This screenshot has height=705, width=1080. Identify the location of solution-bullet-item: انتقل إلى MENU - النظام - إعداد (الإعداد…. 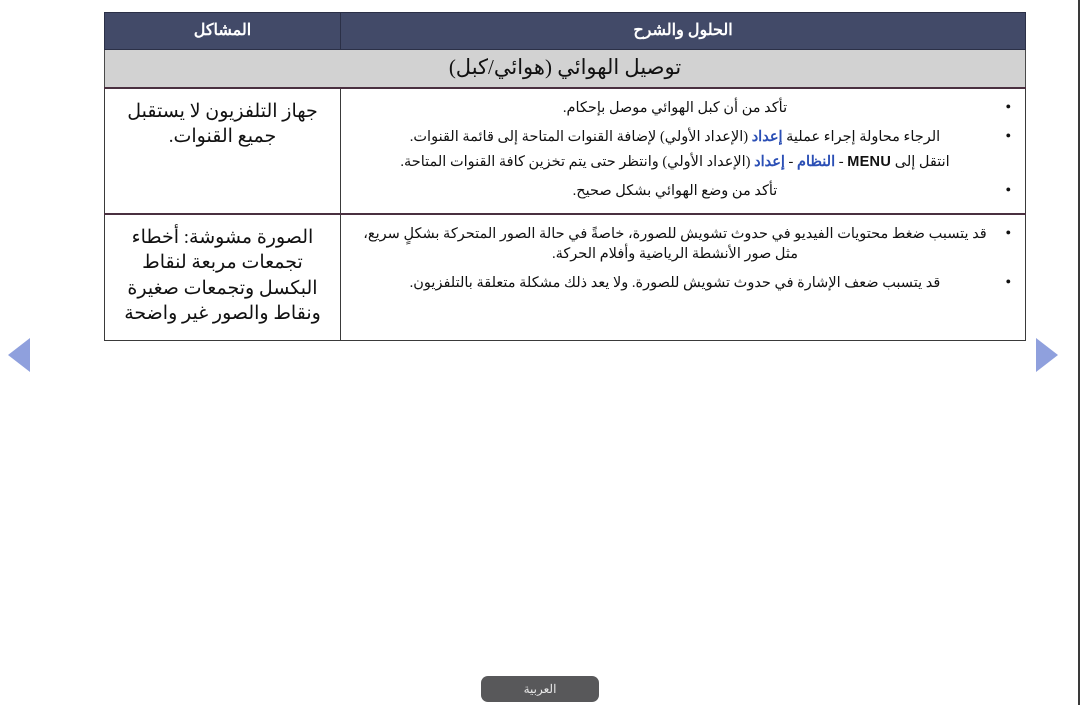
(683, 162).